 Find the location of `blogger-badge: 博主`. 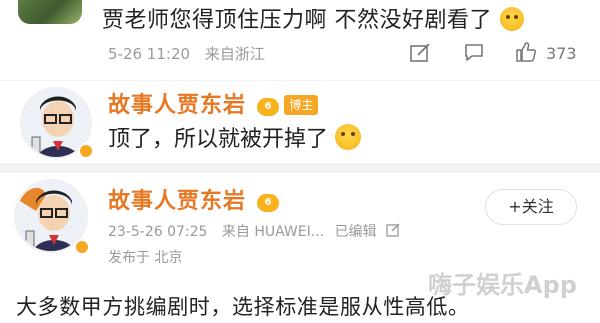

blogger-badge: 博主 is located at coordinates (301, 105).